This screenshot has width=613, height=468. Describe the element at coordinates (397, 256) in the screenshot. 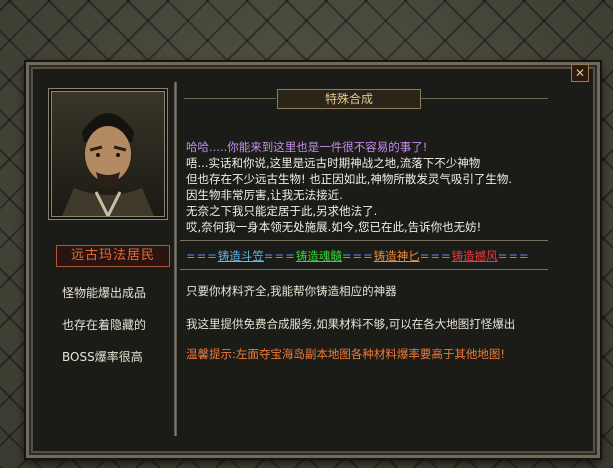

I see `craft-shenbi-link: 铸造神匕` at that location.